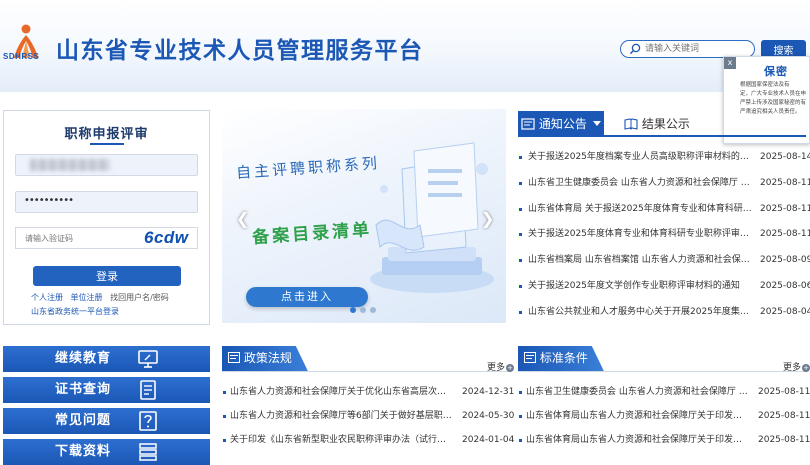 The width and height of the screenshot is (810, 465). Describe the element at coordinates (106, 421) in the screenshot. I see `faq-button: 常见问题` at that location.